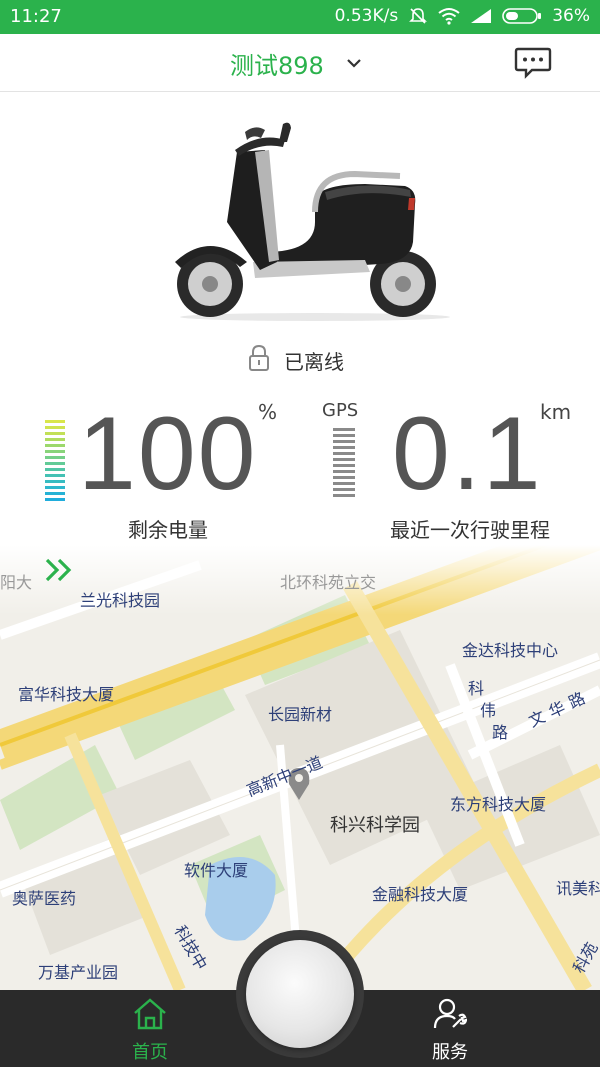 This screenshot has width=600, height=1067. What do you see at coordinates (481, 16) in the screenshot?
I see `signal-icon` at bounding box center [481, 16].